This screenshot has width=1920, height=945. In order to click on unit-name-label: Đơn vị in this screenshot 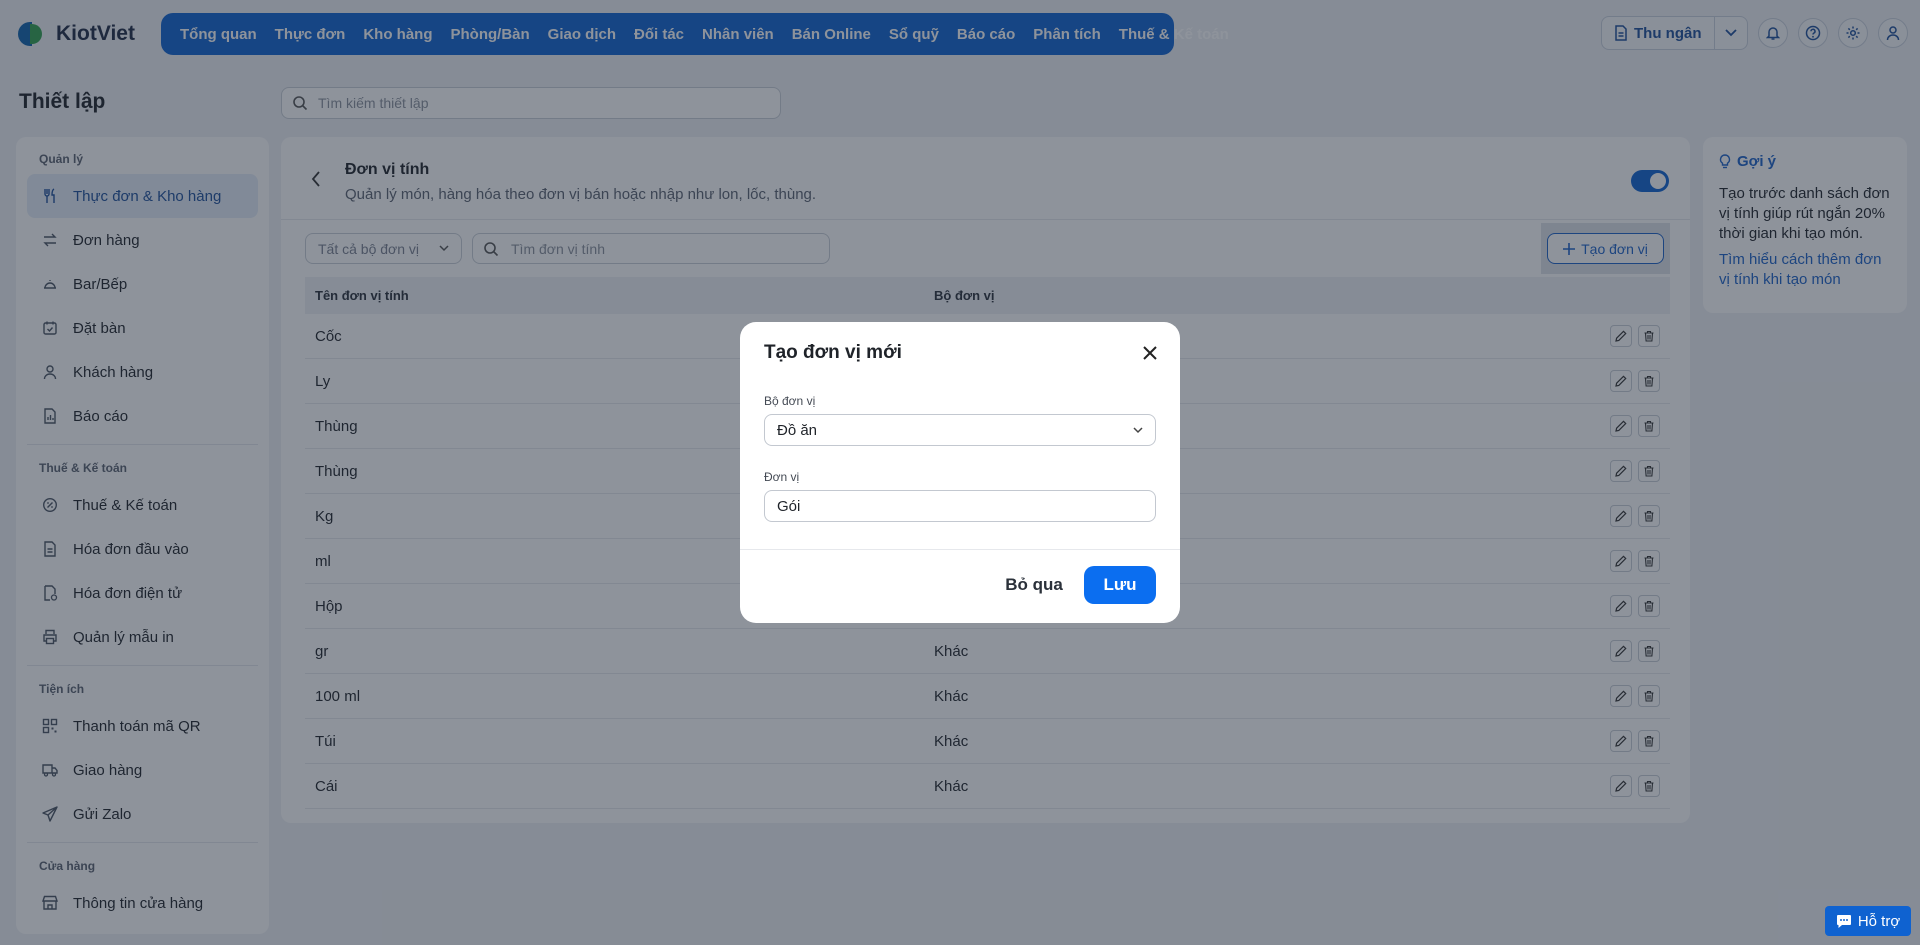, I will do `click(782, 477)`.